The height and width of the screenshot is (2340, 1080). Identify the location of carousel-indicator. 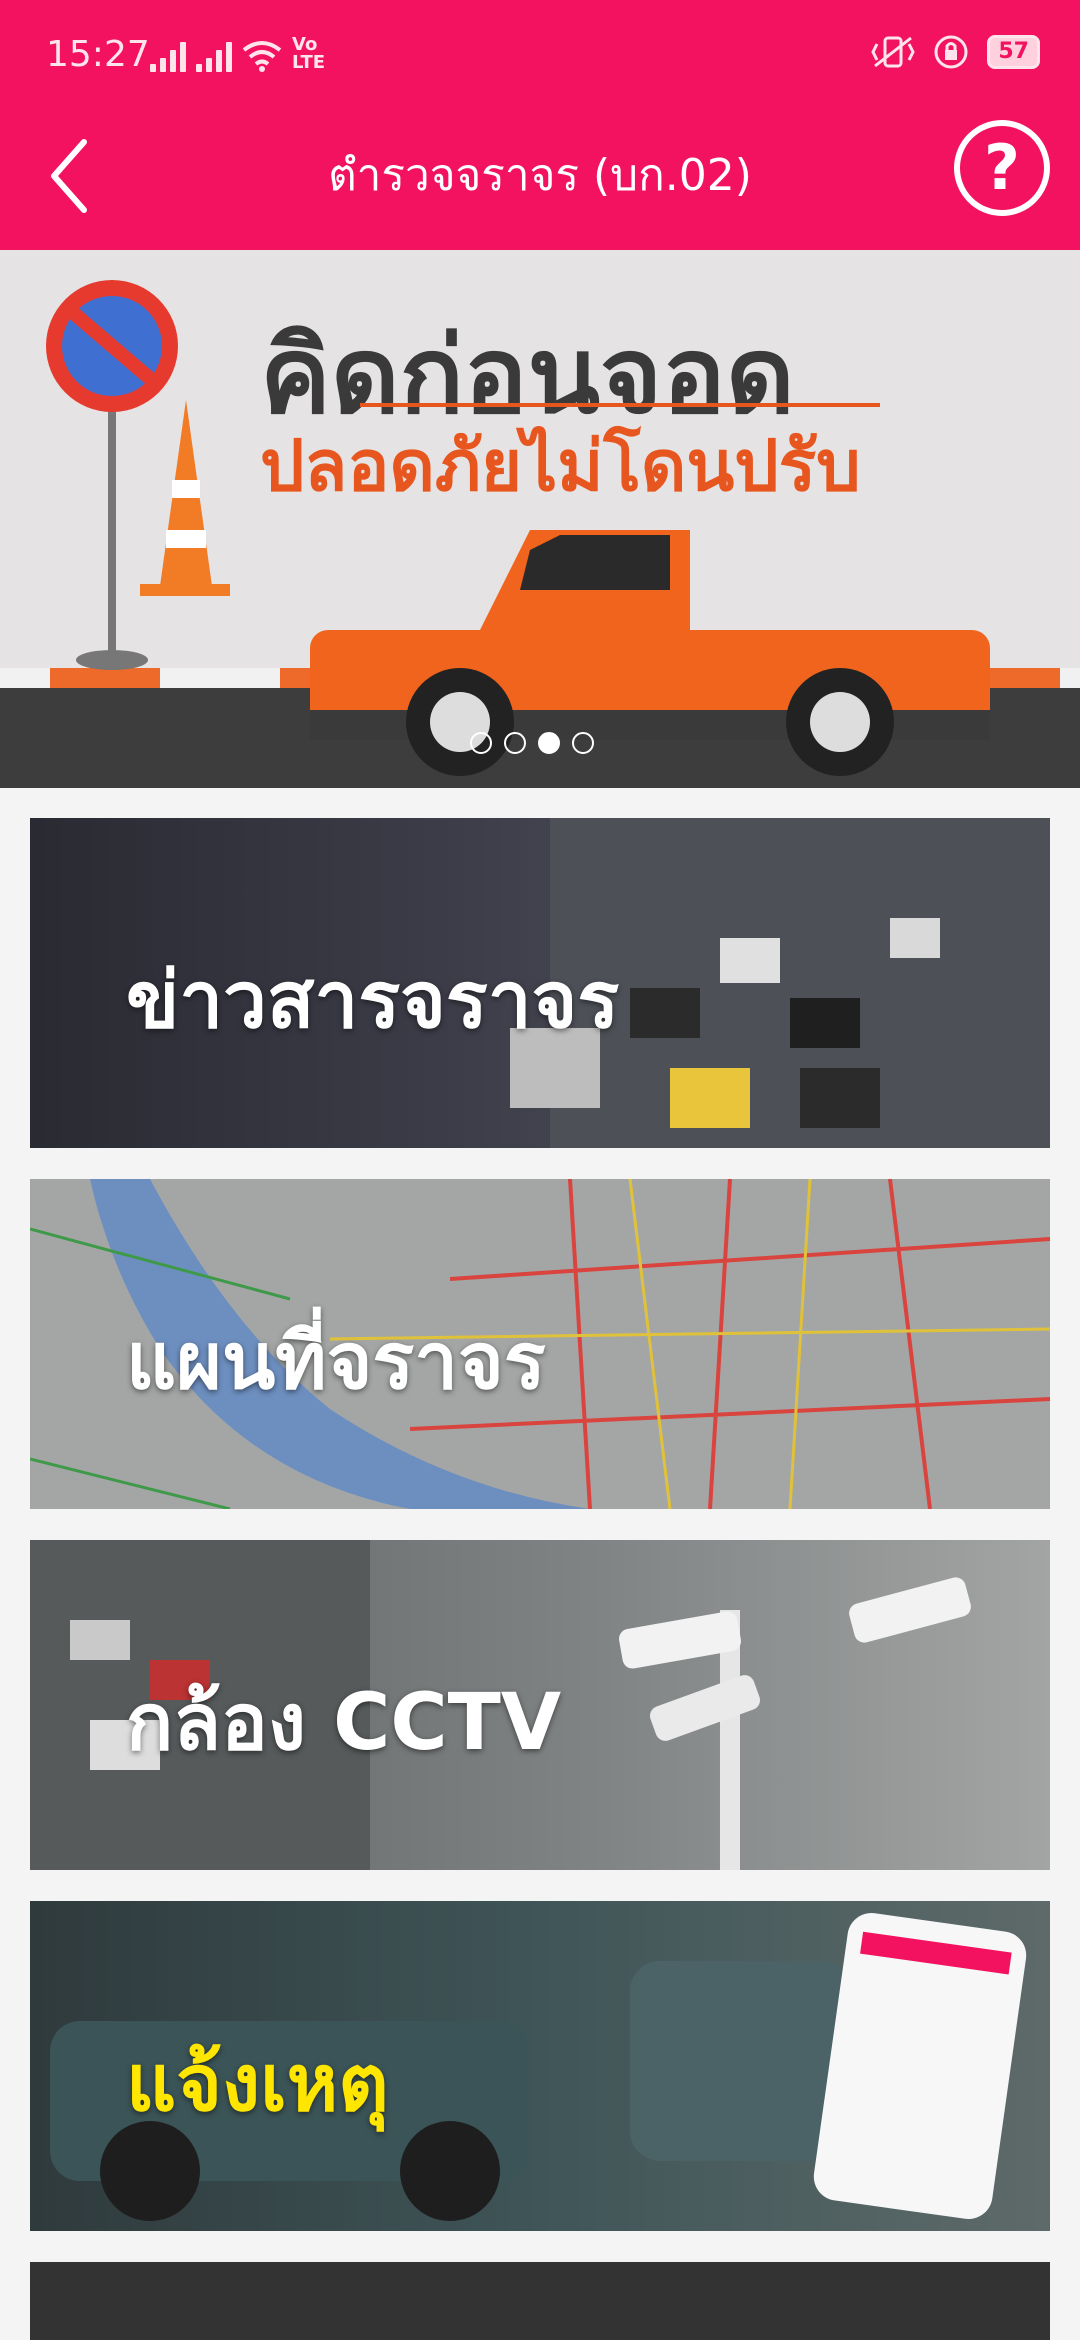
(532, 743).